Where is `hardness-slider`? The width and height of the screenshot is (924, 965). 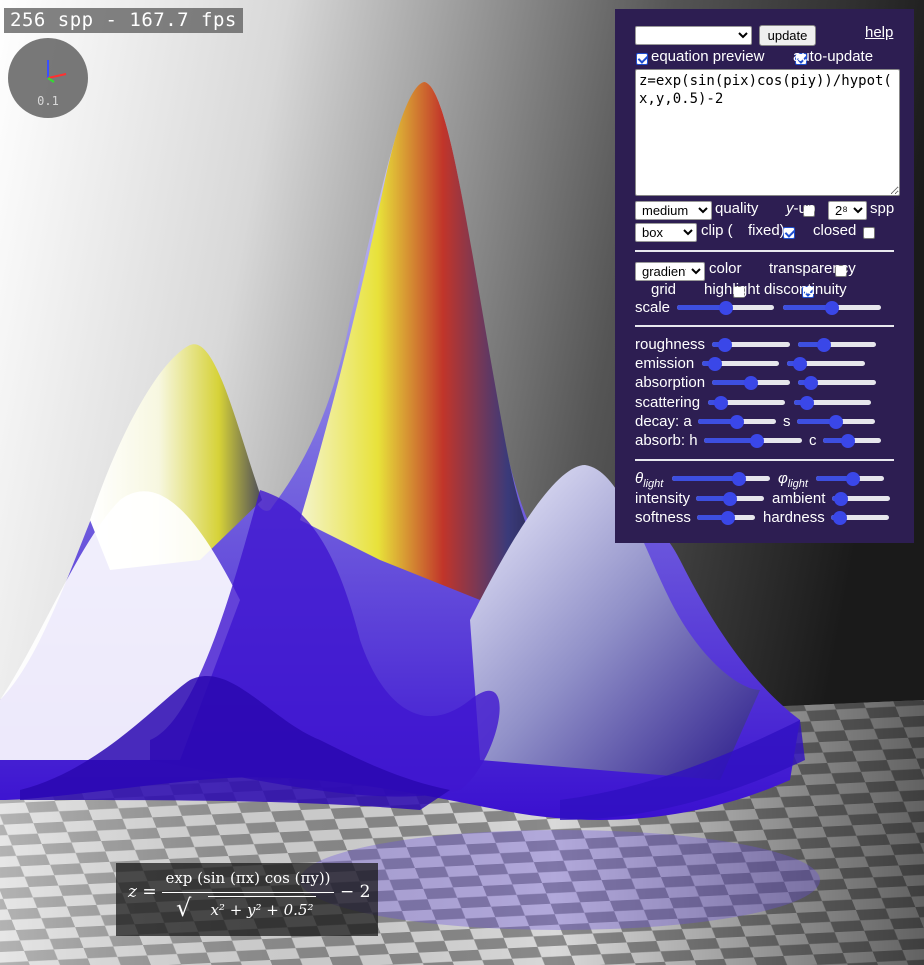 hardness-slider is located at coordinates (860, 518).